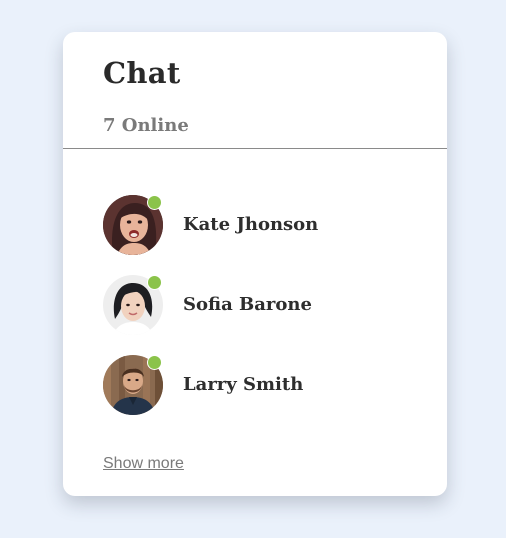 This screenshot has height=538, width=506. I want to click on user-name: Sofia Barone, so click(247, 304).